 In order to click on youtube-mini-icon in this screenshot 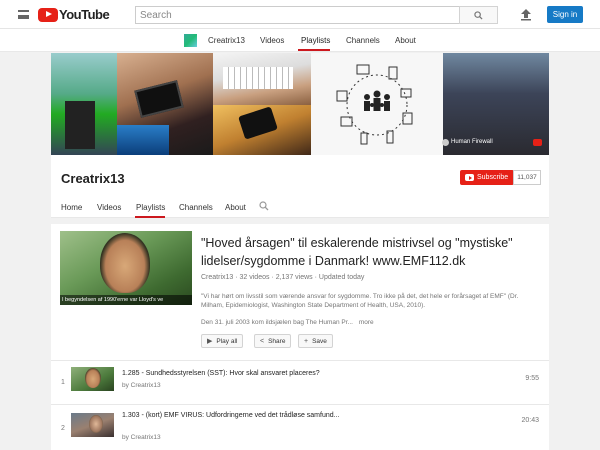, I will do `click(469, 177)`.